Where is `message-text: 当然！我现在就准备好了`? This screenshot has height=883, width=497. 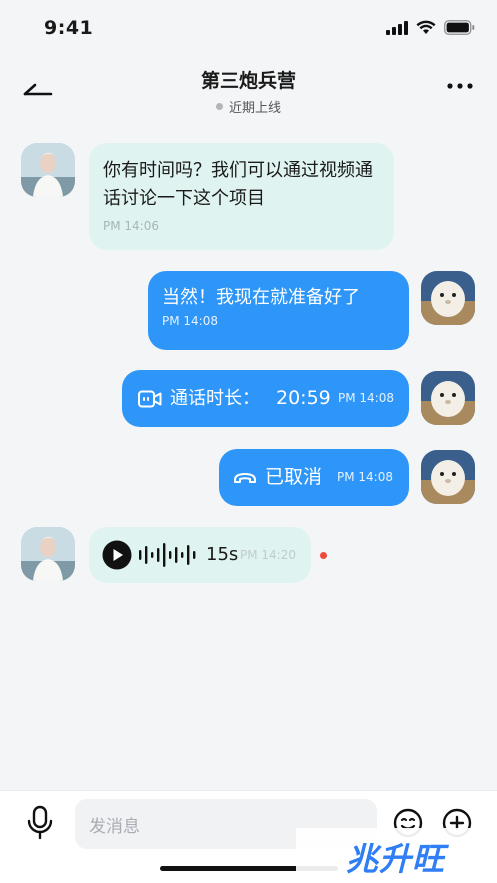
message-text: 当然！我现在就准备好了 is located at coordinates (261, 297).